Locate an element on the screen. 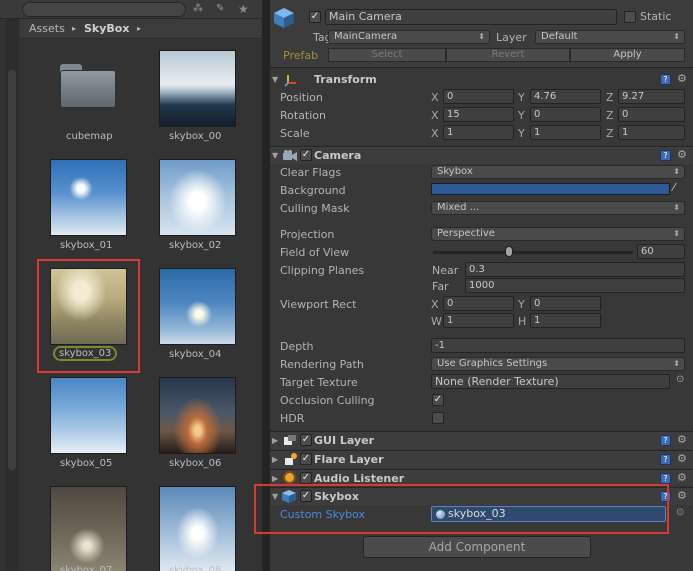 The height and width of the screenshot is (571, 693). highlight-box is located at coordinates (88, 316).